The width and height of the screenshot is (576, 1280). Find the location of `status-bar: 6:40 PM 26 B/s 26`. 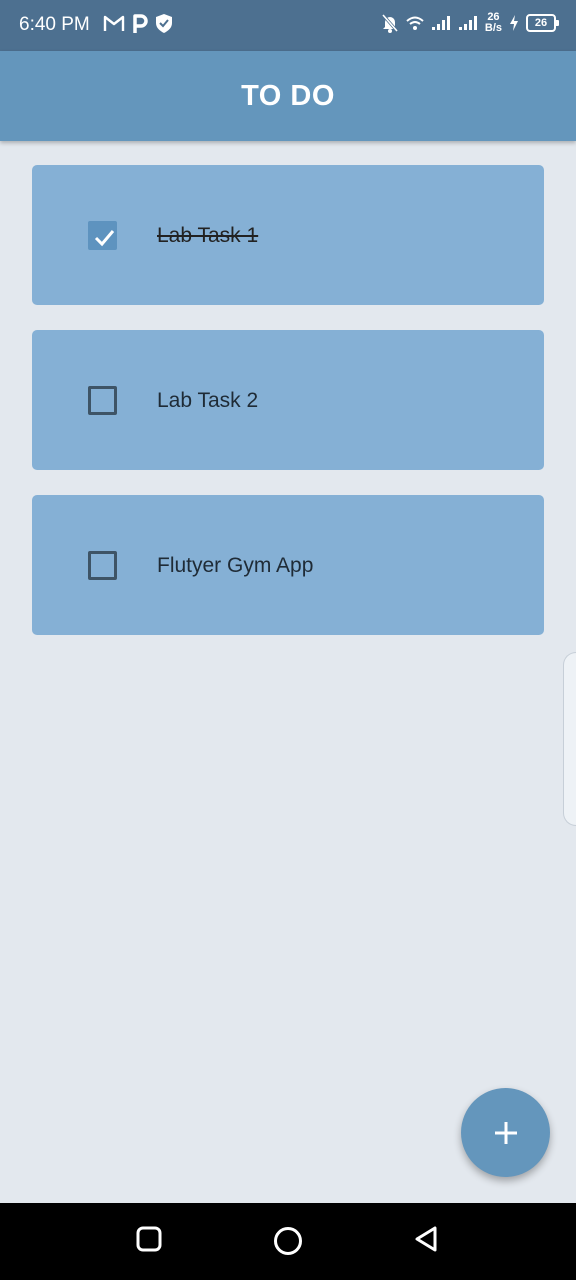

status-bar: 6:40 PM 26 B/s 26 is located at coordinates (288, 25).